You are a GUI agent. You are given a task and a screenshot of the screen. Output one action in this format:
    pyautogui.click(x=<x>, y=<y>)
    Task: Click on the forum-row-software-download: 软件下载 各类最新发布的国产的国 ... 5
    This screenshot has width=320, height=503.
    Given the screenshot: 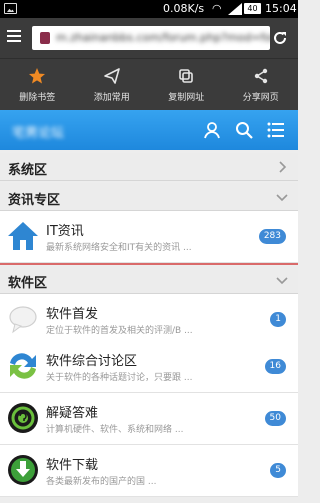 What is the action you would take?
    pyautogui.click(x=149, y=471)
    